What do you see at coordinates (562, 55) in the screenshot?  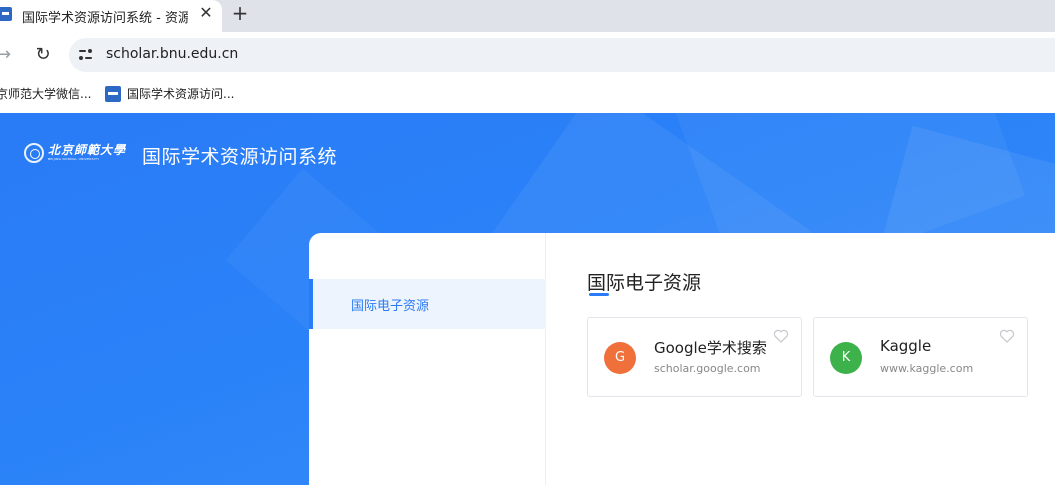 I see `address-bar: scholar.bnu.edu.cn` at bounding box center [562, 55].